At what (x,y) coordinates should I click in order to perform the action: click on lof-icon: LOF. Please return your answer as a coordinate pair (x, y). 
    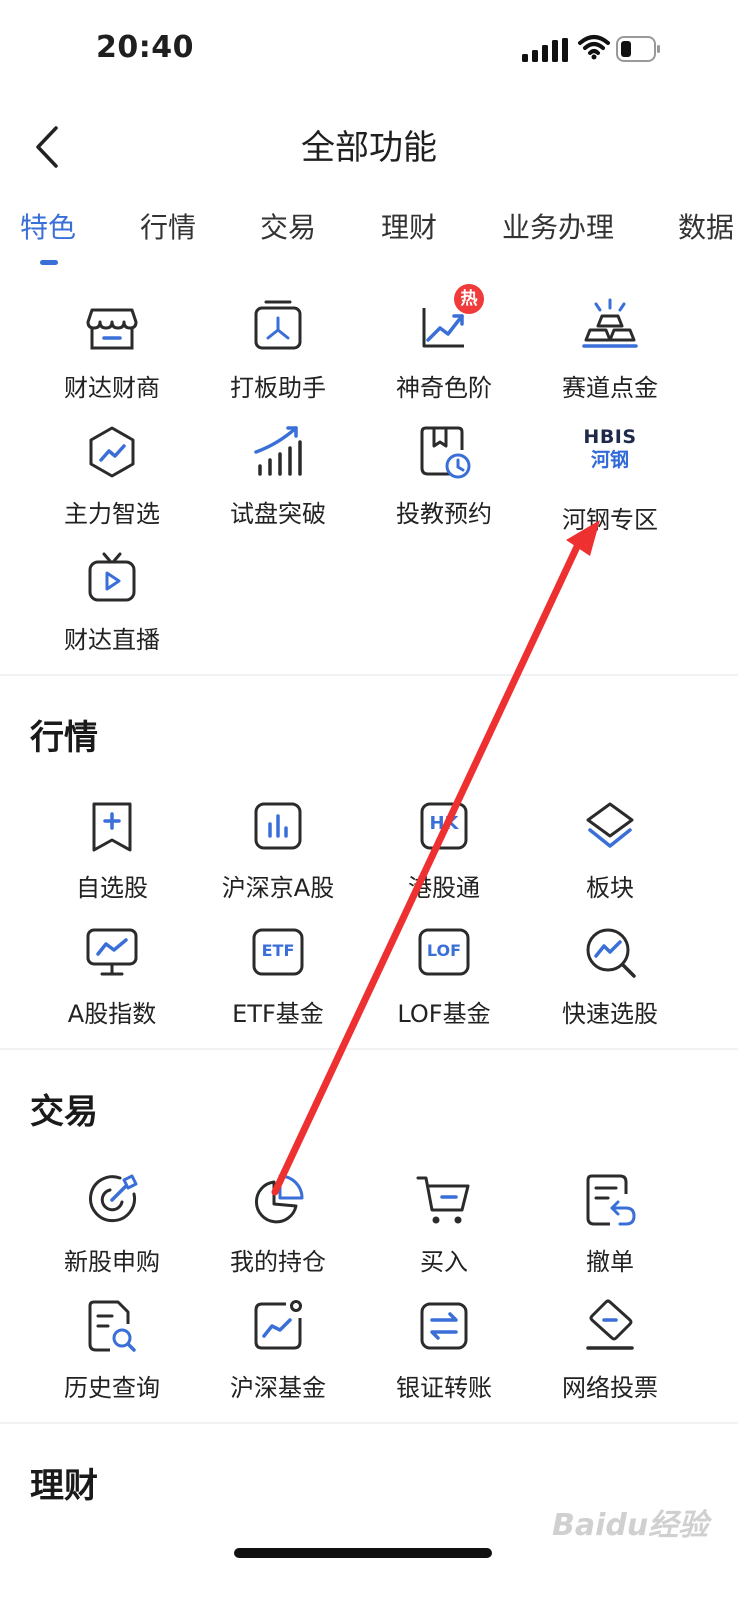
    Looking at the image, I should click on (444, 952).